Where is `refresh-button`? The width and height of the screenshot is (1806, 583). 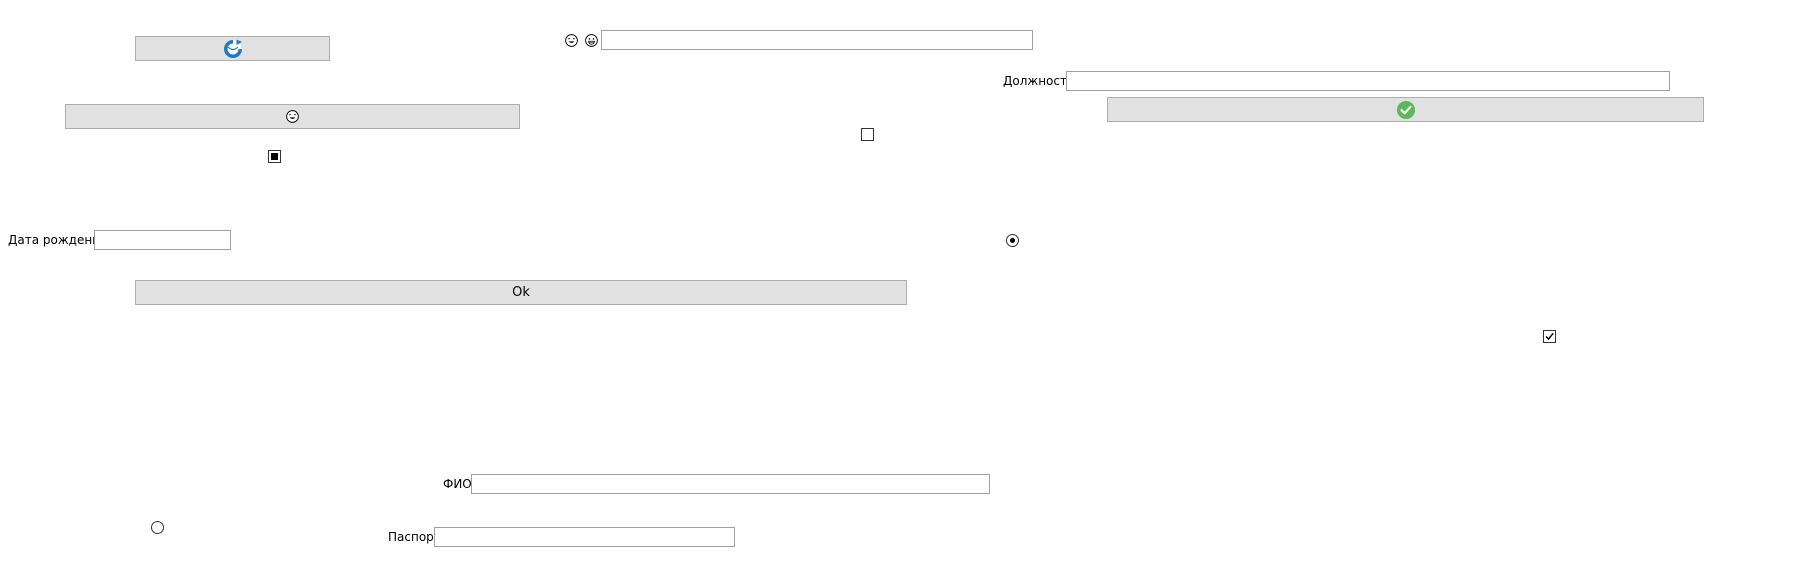 refresh-button is located at coordinates (232, 48).